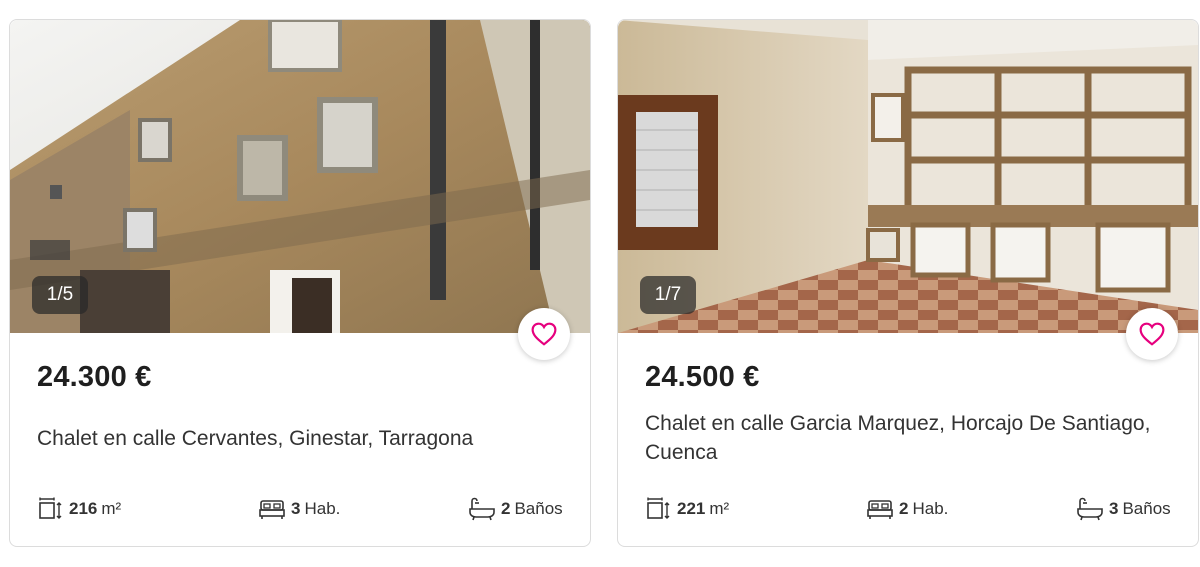  Describe the element at coordinates (296, 508) in the screenshot. I see `rooms-value: 3` at that location.